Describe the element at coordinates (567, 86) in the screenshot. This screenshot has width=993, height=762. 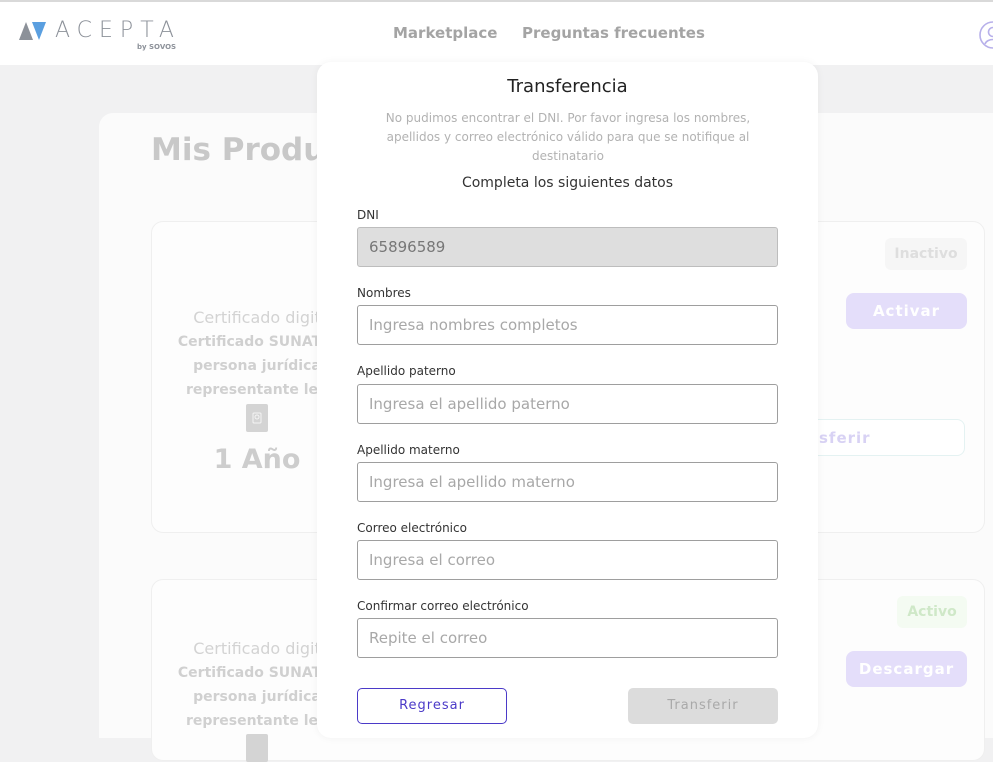
I see `modal-title: Transferencia` at that location.